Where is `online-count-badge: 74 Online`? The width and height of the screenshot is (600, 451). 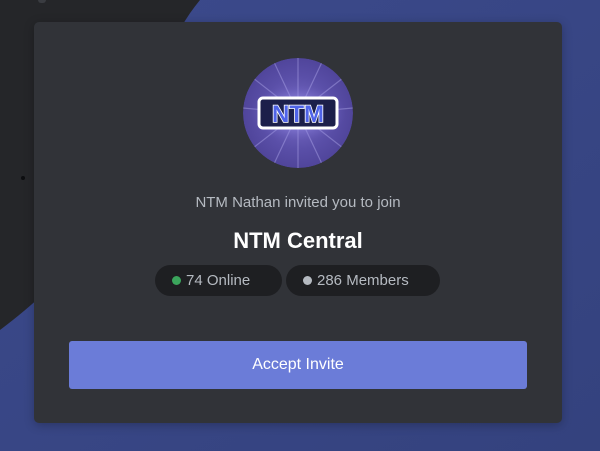
online-count-badge: 74 Online is located at coordinates (218, 280).